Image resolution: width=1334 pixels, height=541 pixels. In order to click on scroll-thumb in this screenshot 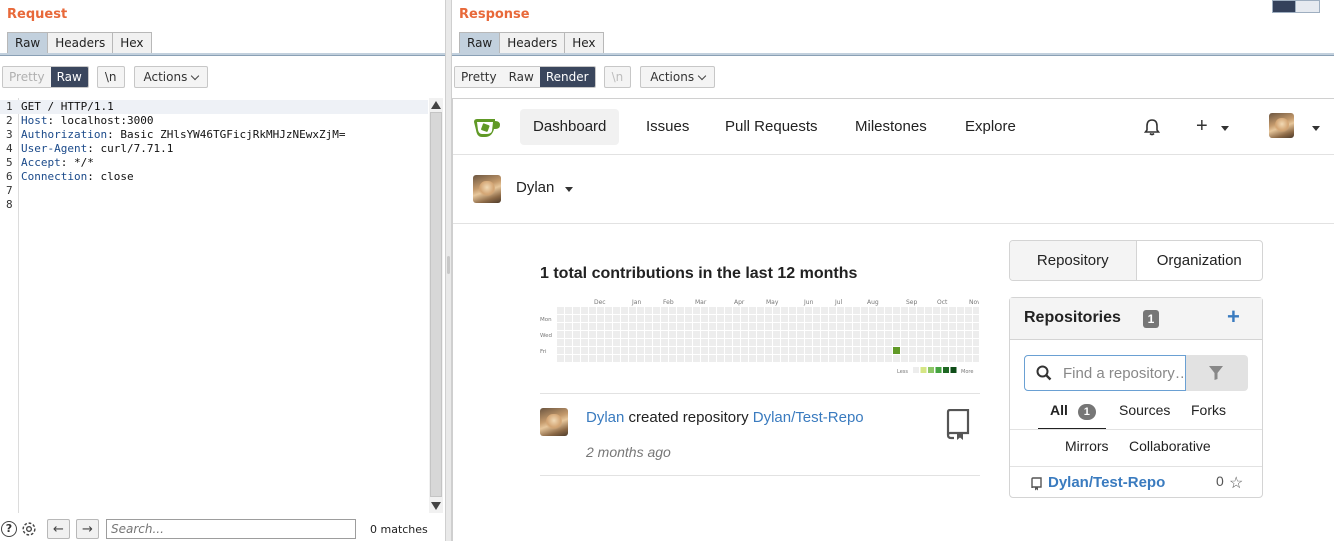, I will do `click(436, 304)`.